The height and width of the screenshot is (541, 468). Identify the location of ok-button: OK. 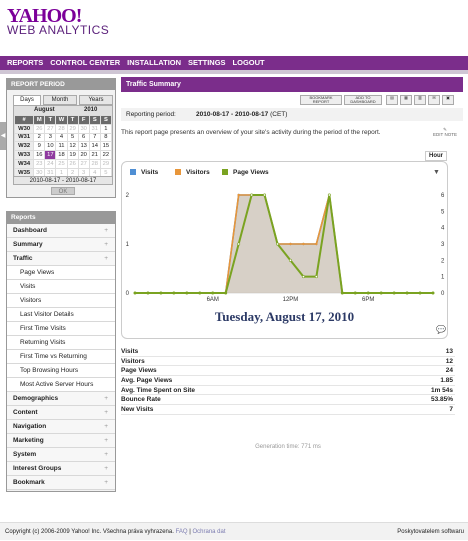
(63, 191).